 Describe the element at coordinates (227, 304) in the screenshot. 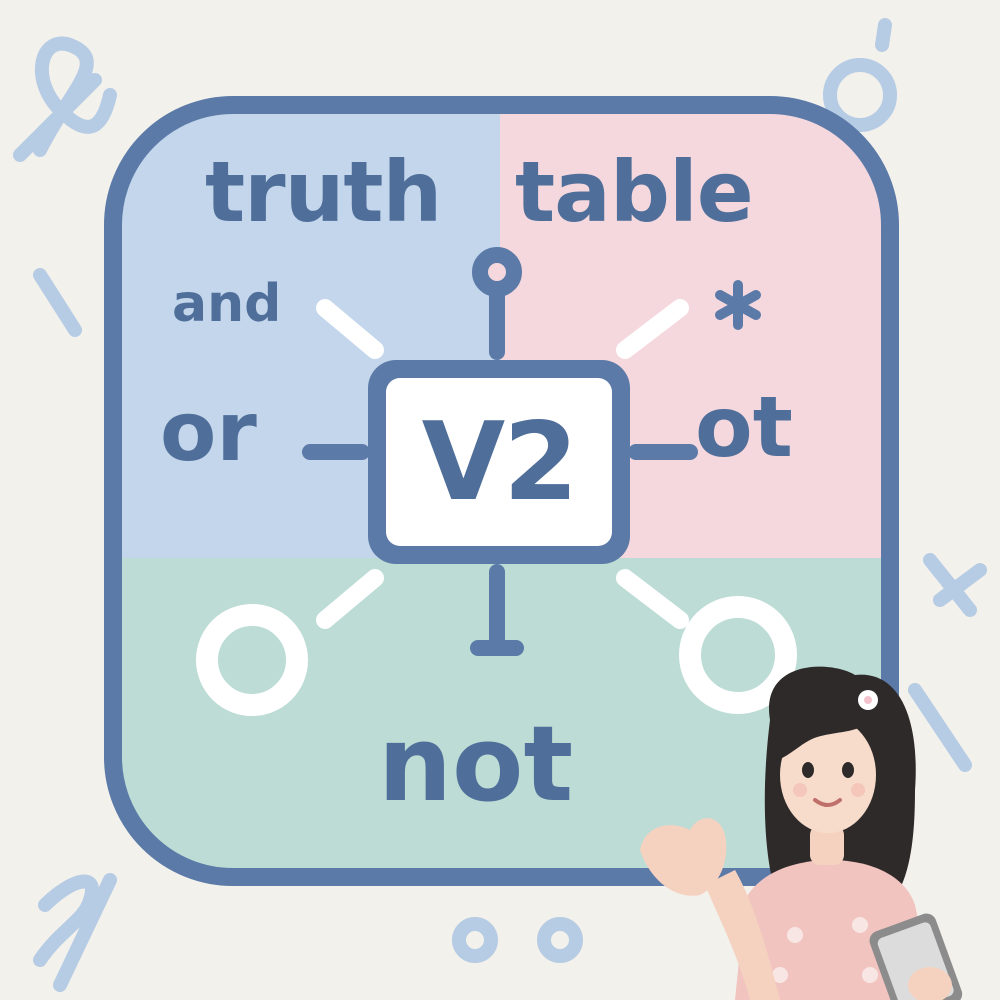

I see `label-and: and` at that location.